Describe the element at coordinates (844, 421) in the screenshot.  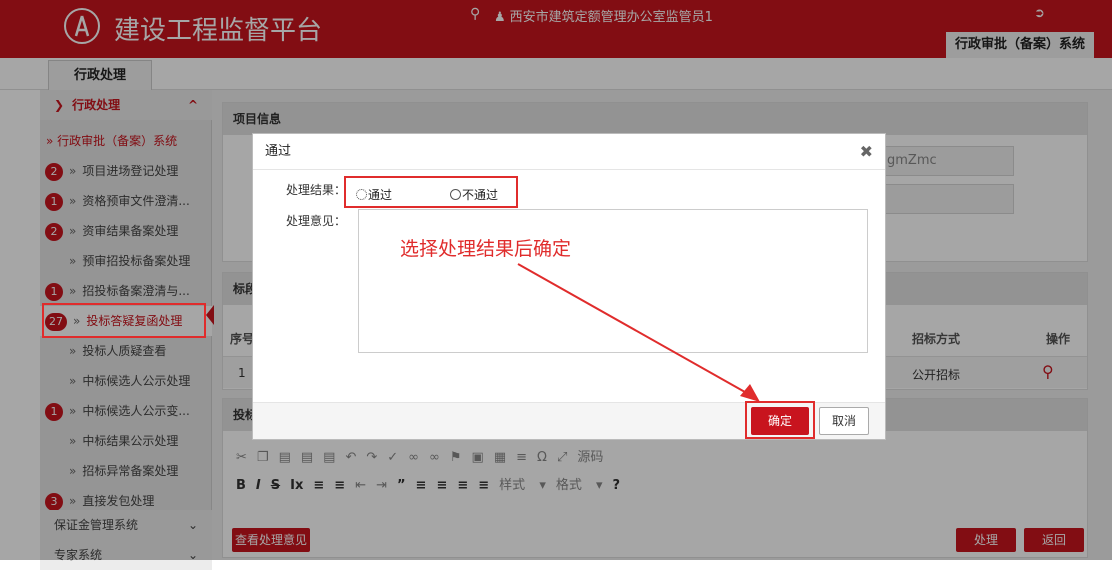
I see `cancel-button: 取消` at that location.